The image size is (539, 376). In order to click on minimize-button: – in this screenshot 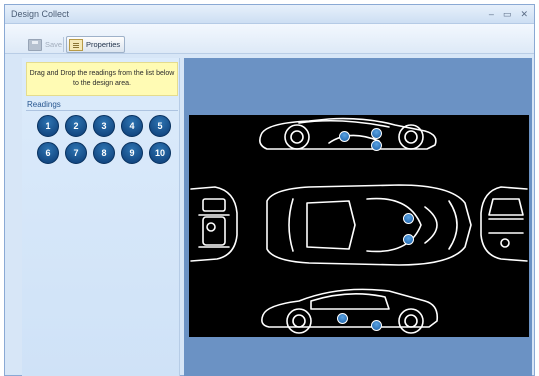, I will do `click(491, 14)`.